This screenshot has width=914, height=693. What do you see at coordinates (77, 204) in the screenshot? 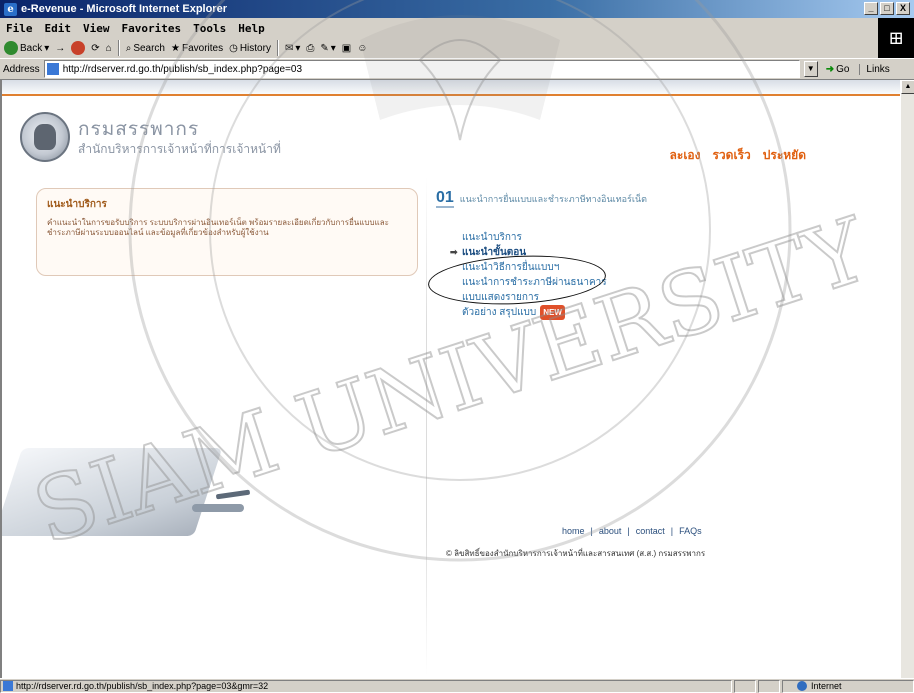
I see `panel-heading: แนะนำบริการ` at bounding box center [77, 204].